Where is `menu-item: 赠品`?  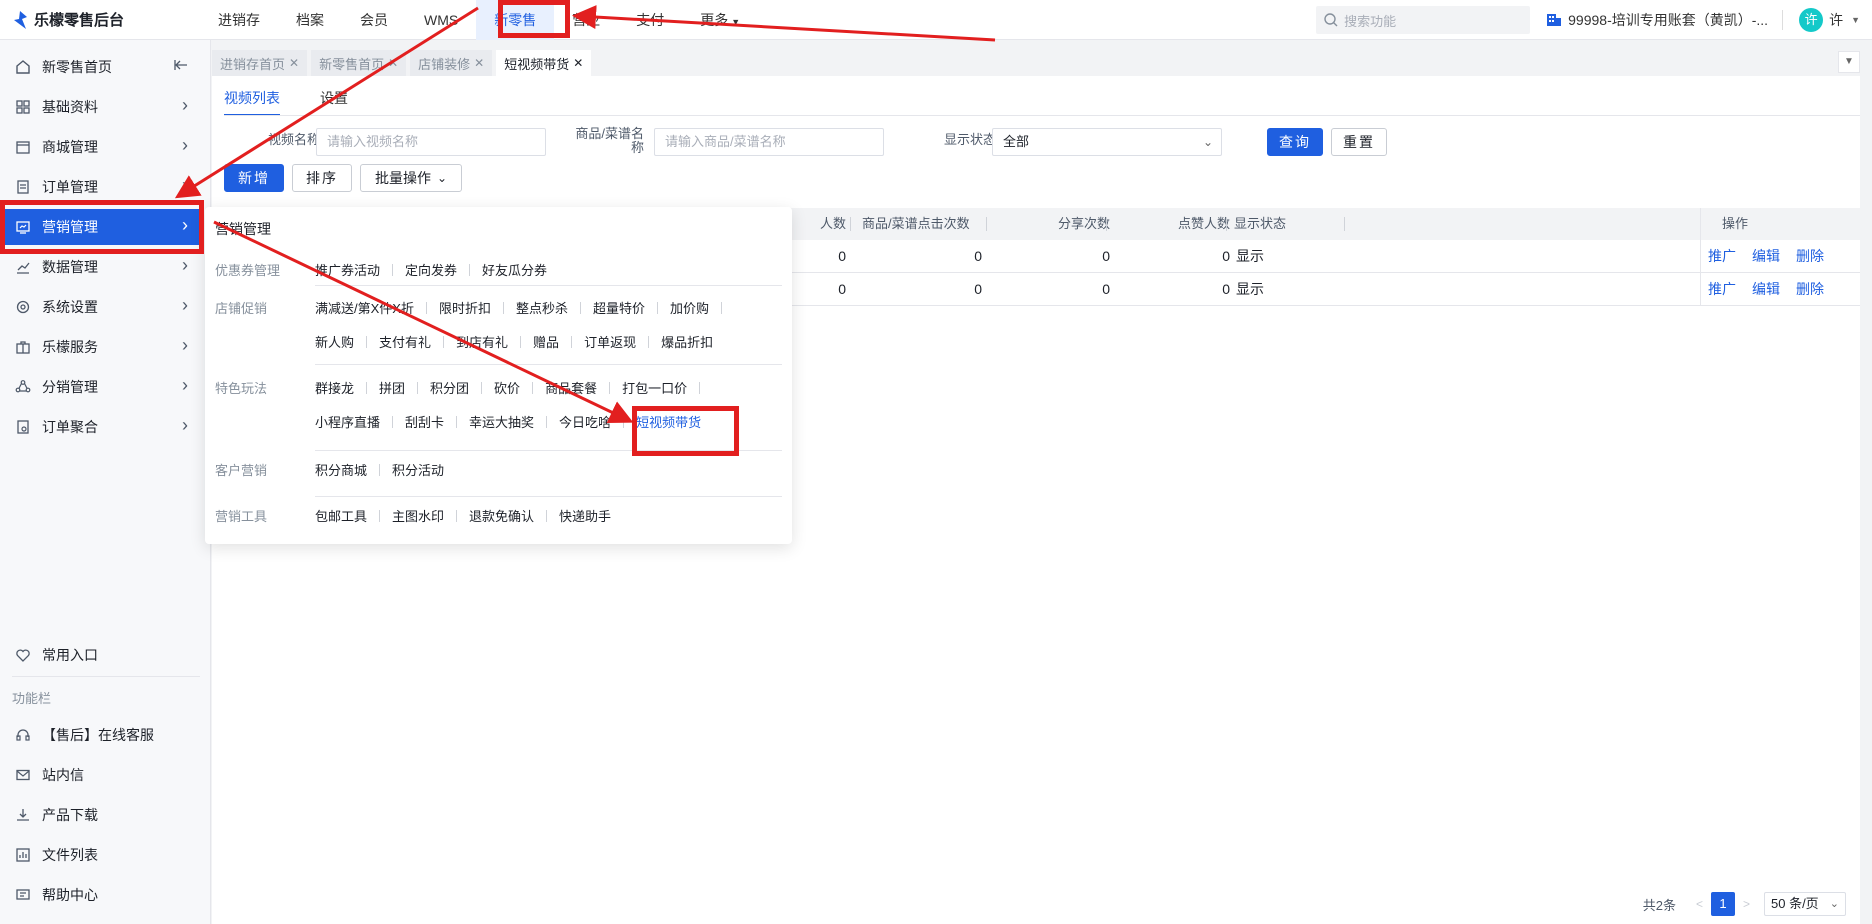 menu-item: 赠品 is located at coordinates (552, 341).